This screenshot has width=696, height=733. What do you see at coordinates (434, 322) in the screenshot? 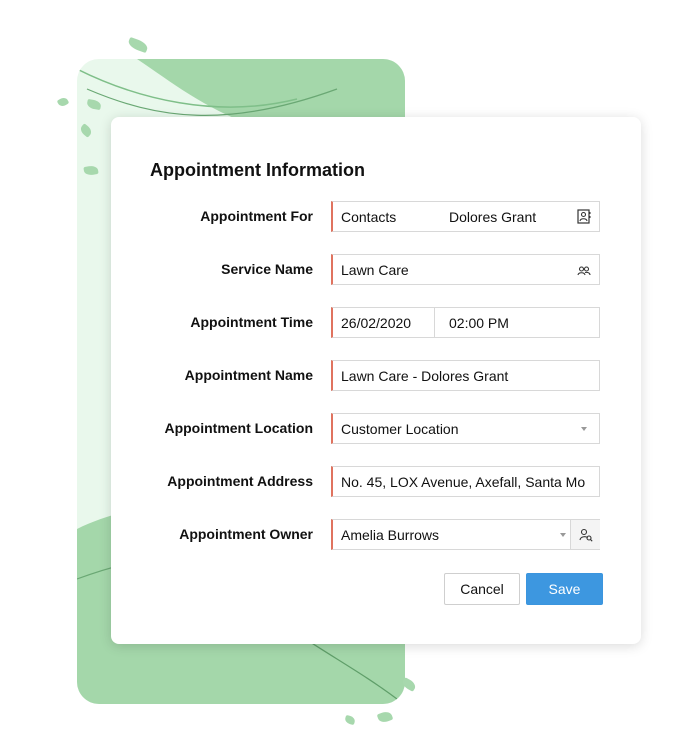
I see `date-time-divider` at bounding box center [434, 322].